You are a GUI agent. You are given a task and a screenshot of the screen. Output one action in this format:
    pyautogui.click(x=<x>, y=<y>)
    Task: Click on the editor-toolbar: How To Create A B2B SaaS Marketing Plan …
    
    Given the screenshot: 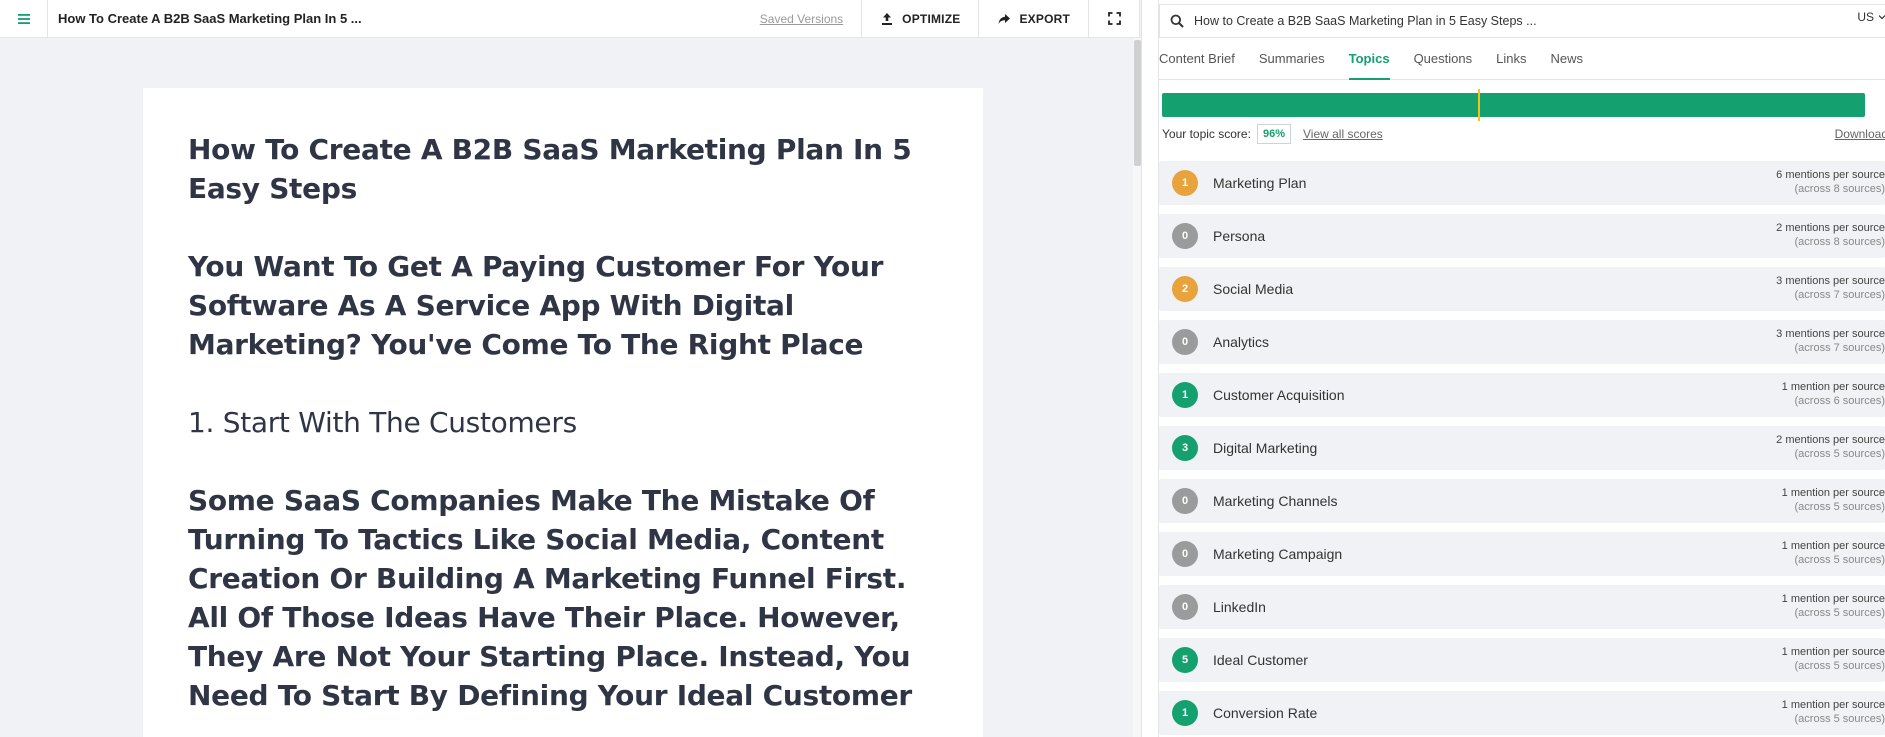 What is the action you would take?
    pyautogui.click(x=570, y=19)
    